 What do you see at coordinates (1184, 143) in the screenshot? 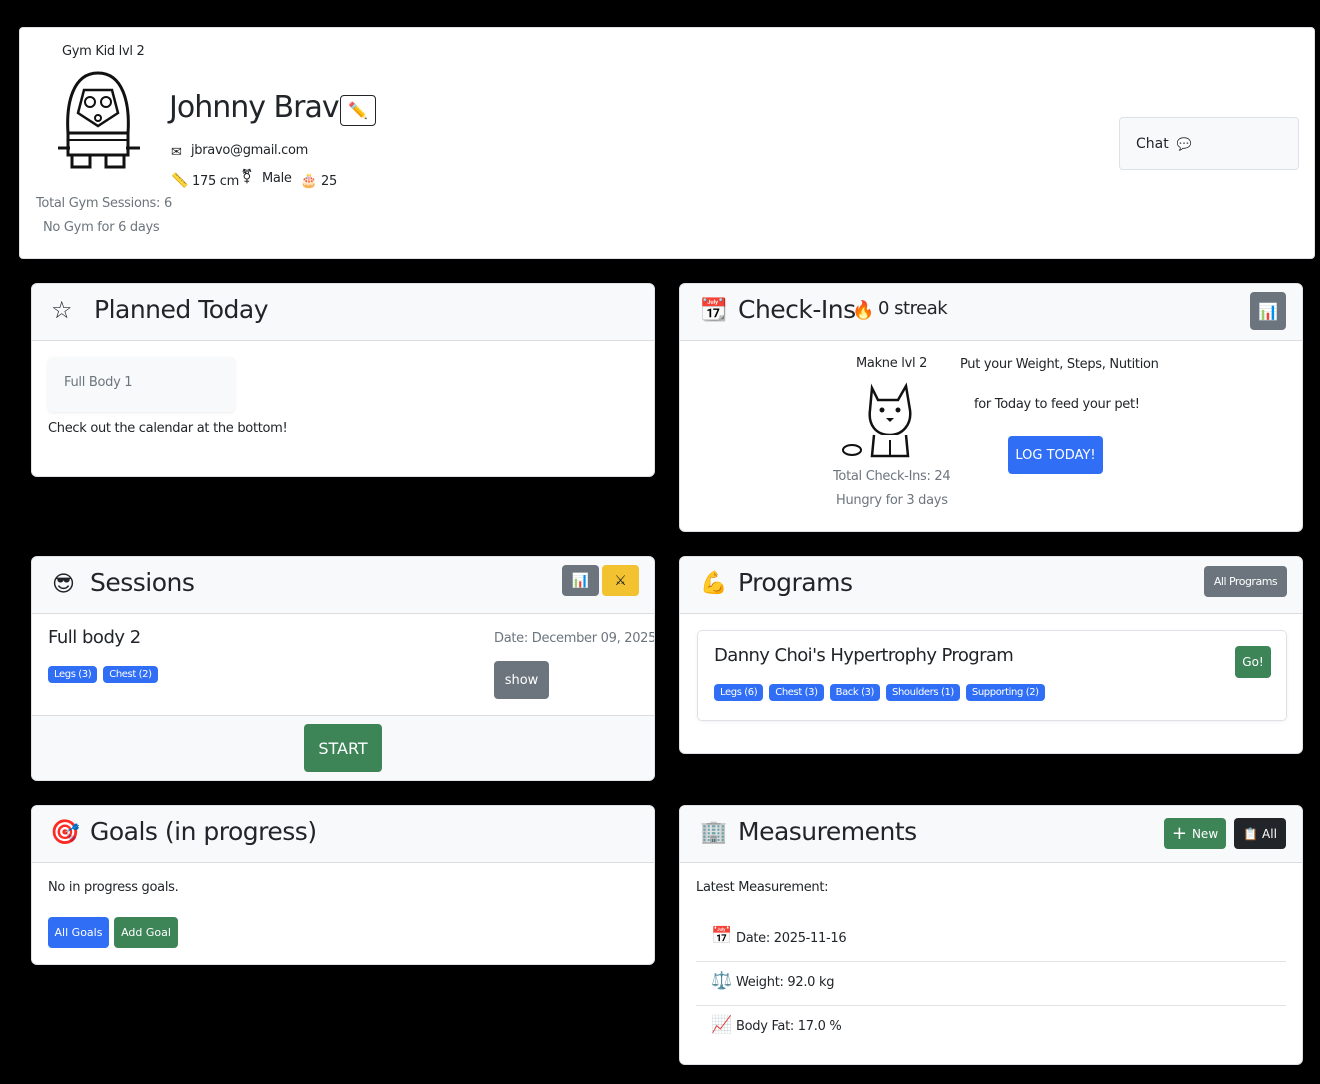
I see `chat-bubble-icon: 💬` at bounding box center [1184, 143].